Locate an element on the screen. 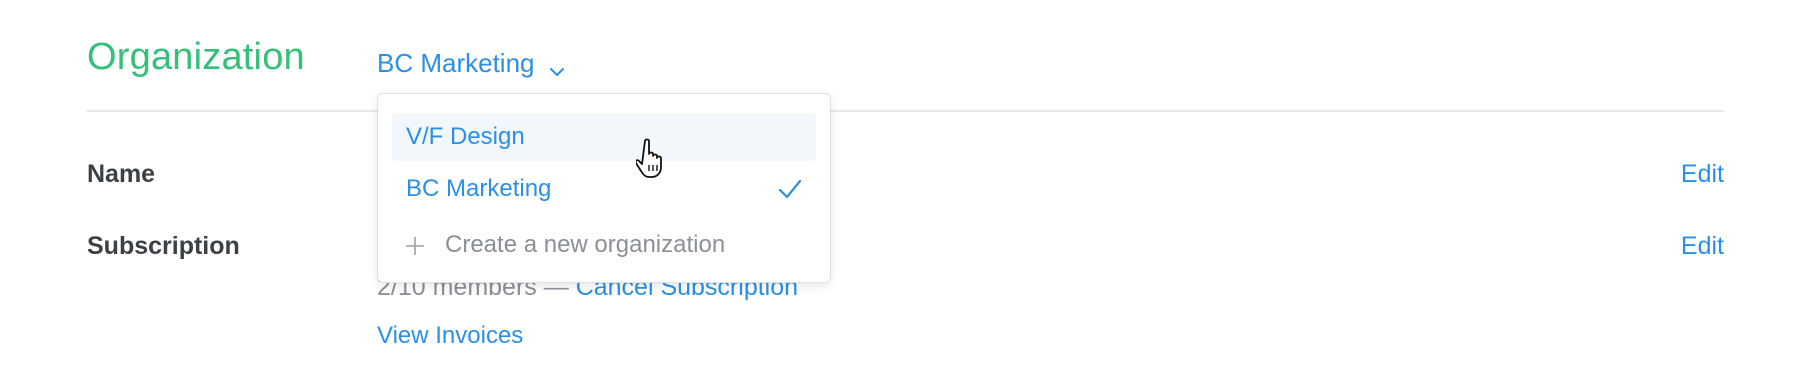 The height and width of the screenshot is (380, 1810). create-organization-label: Create a new organization is located at coordinates (585, 244).